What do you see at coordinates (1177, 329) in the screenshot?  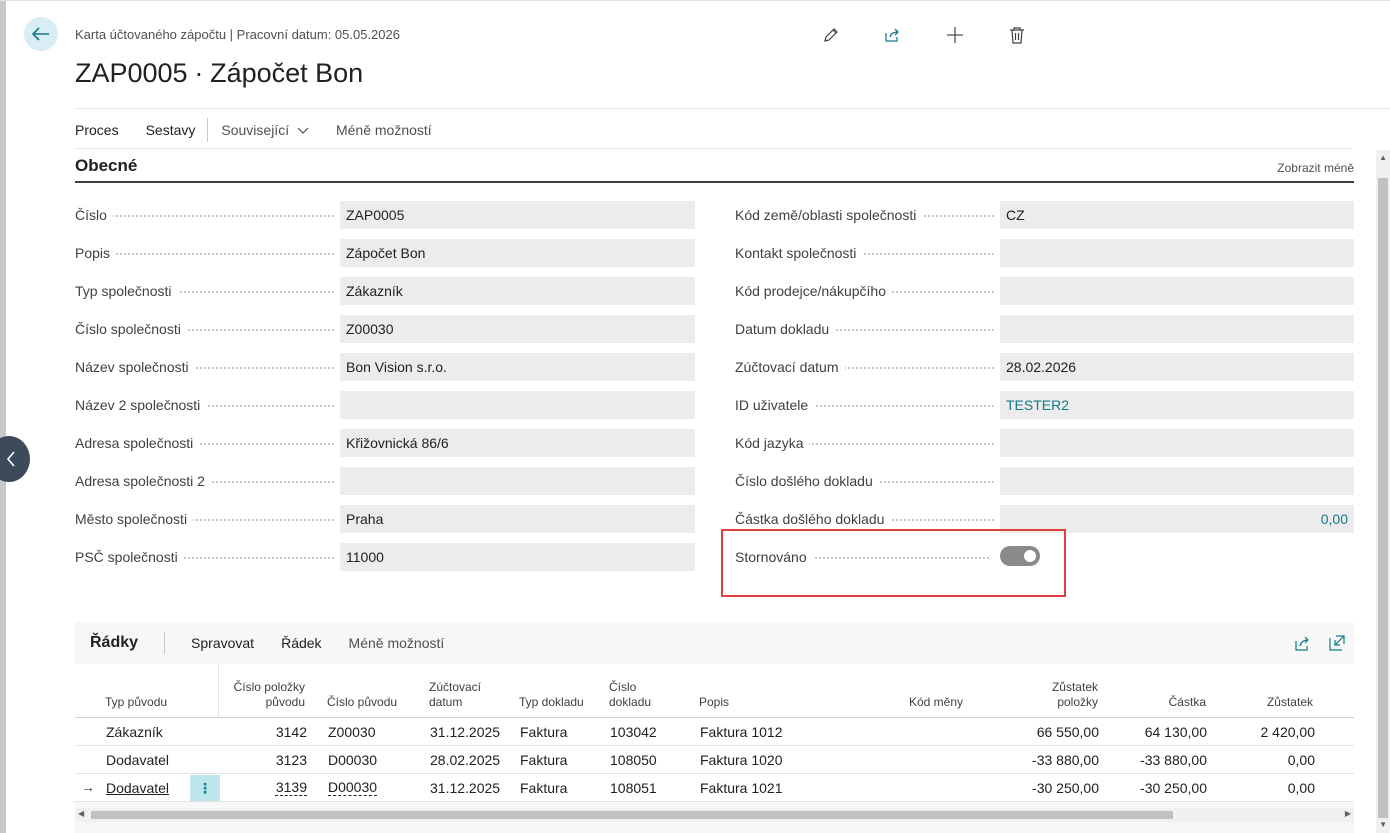 I see `field-value-datum-dokladu` at bounding box center [1177, 329].